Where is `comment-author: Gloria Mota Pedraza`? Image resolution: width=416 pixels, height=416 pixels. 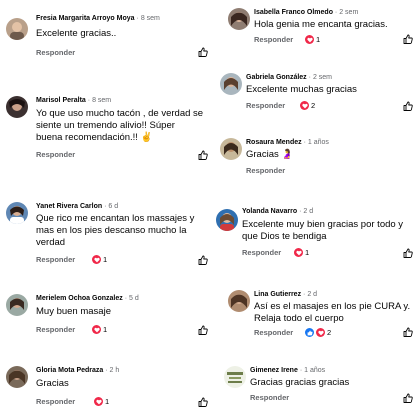
comment-author: Gloria Mota Pedraza is located at coordinates (69, 370).